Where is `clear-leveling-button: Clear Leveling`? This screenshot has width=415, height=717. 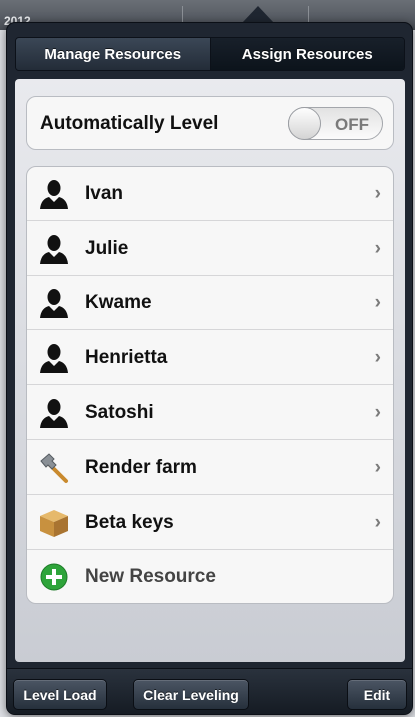 clear-leveling-button: Clear Leveling is located at coordinates (191, 694).